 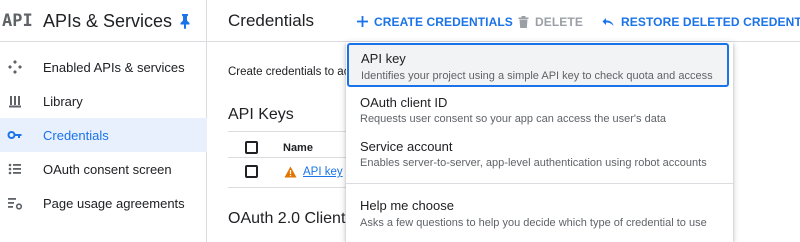 I want to click on sidebar-item-label: OAuth consent screen, so click(x=107, y=169).